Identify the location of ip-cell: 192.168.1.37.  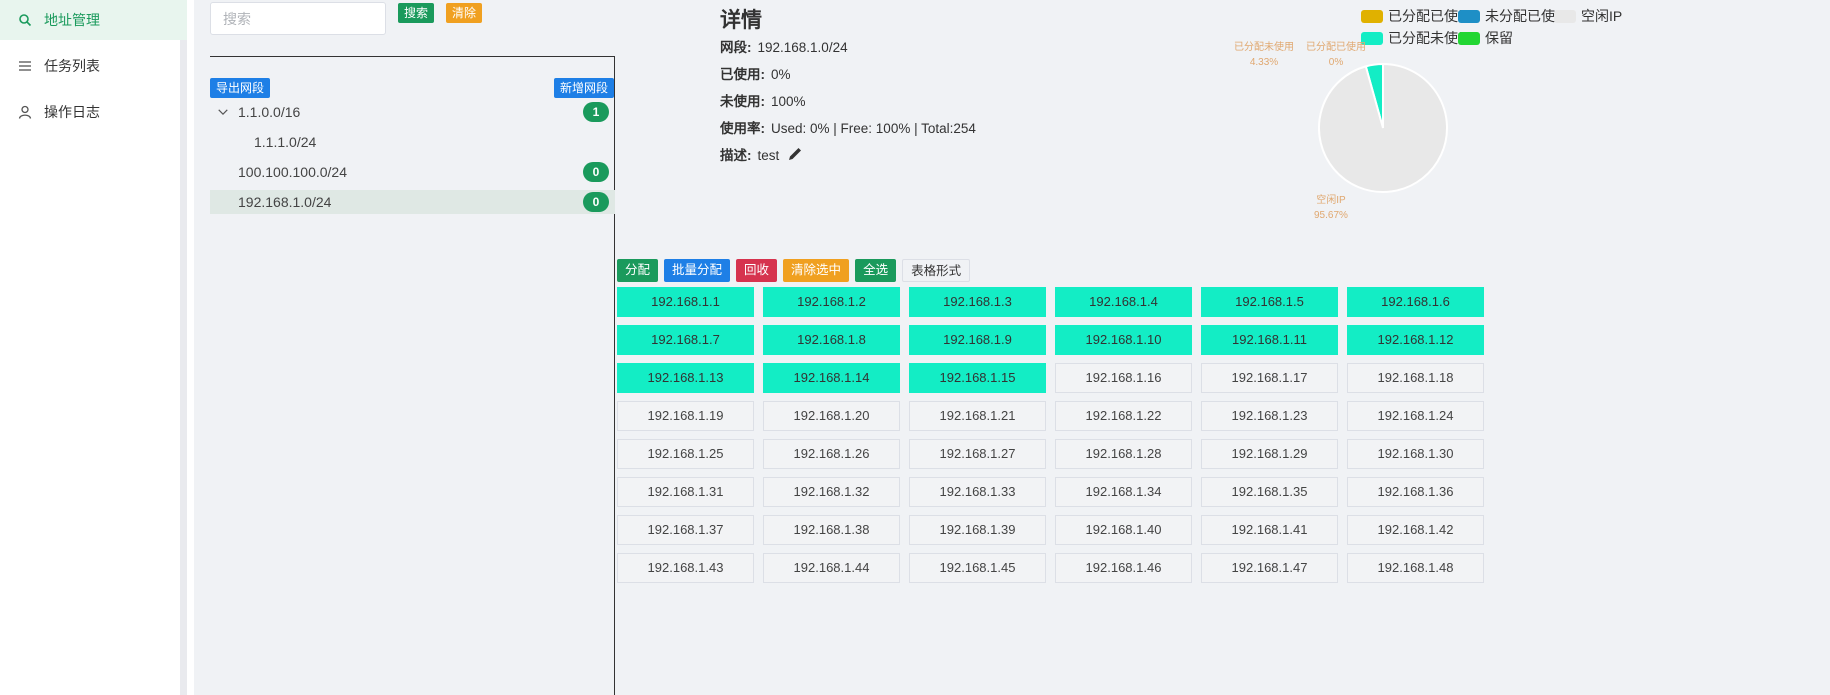
(685, 530).